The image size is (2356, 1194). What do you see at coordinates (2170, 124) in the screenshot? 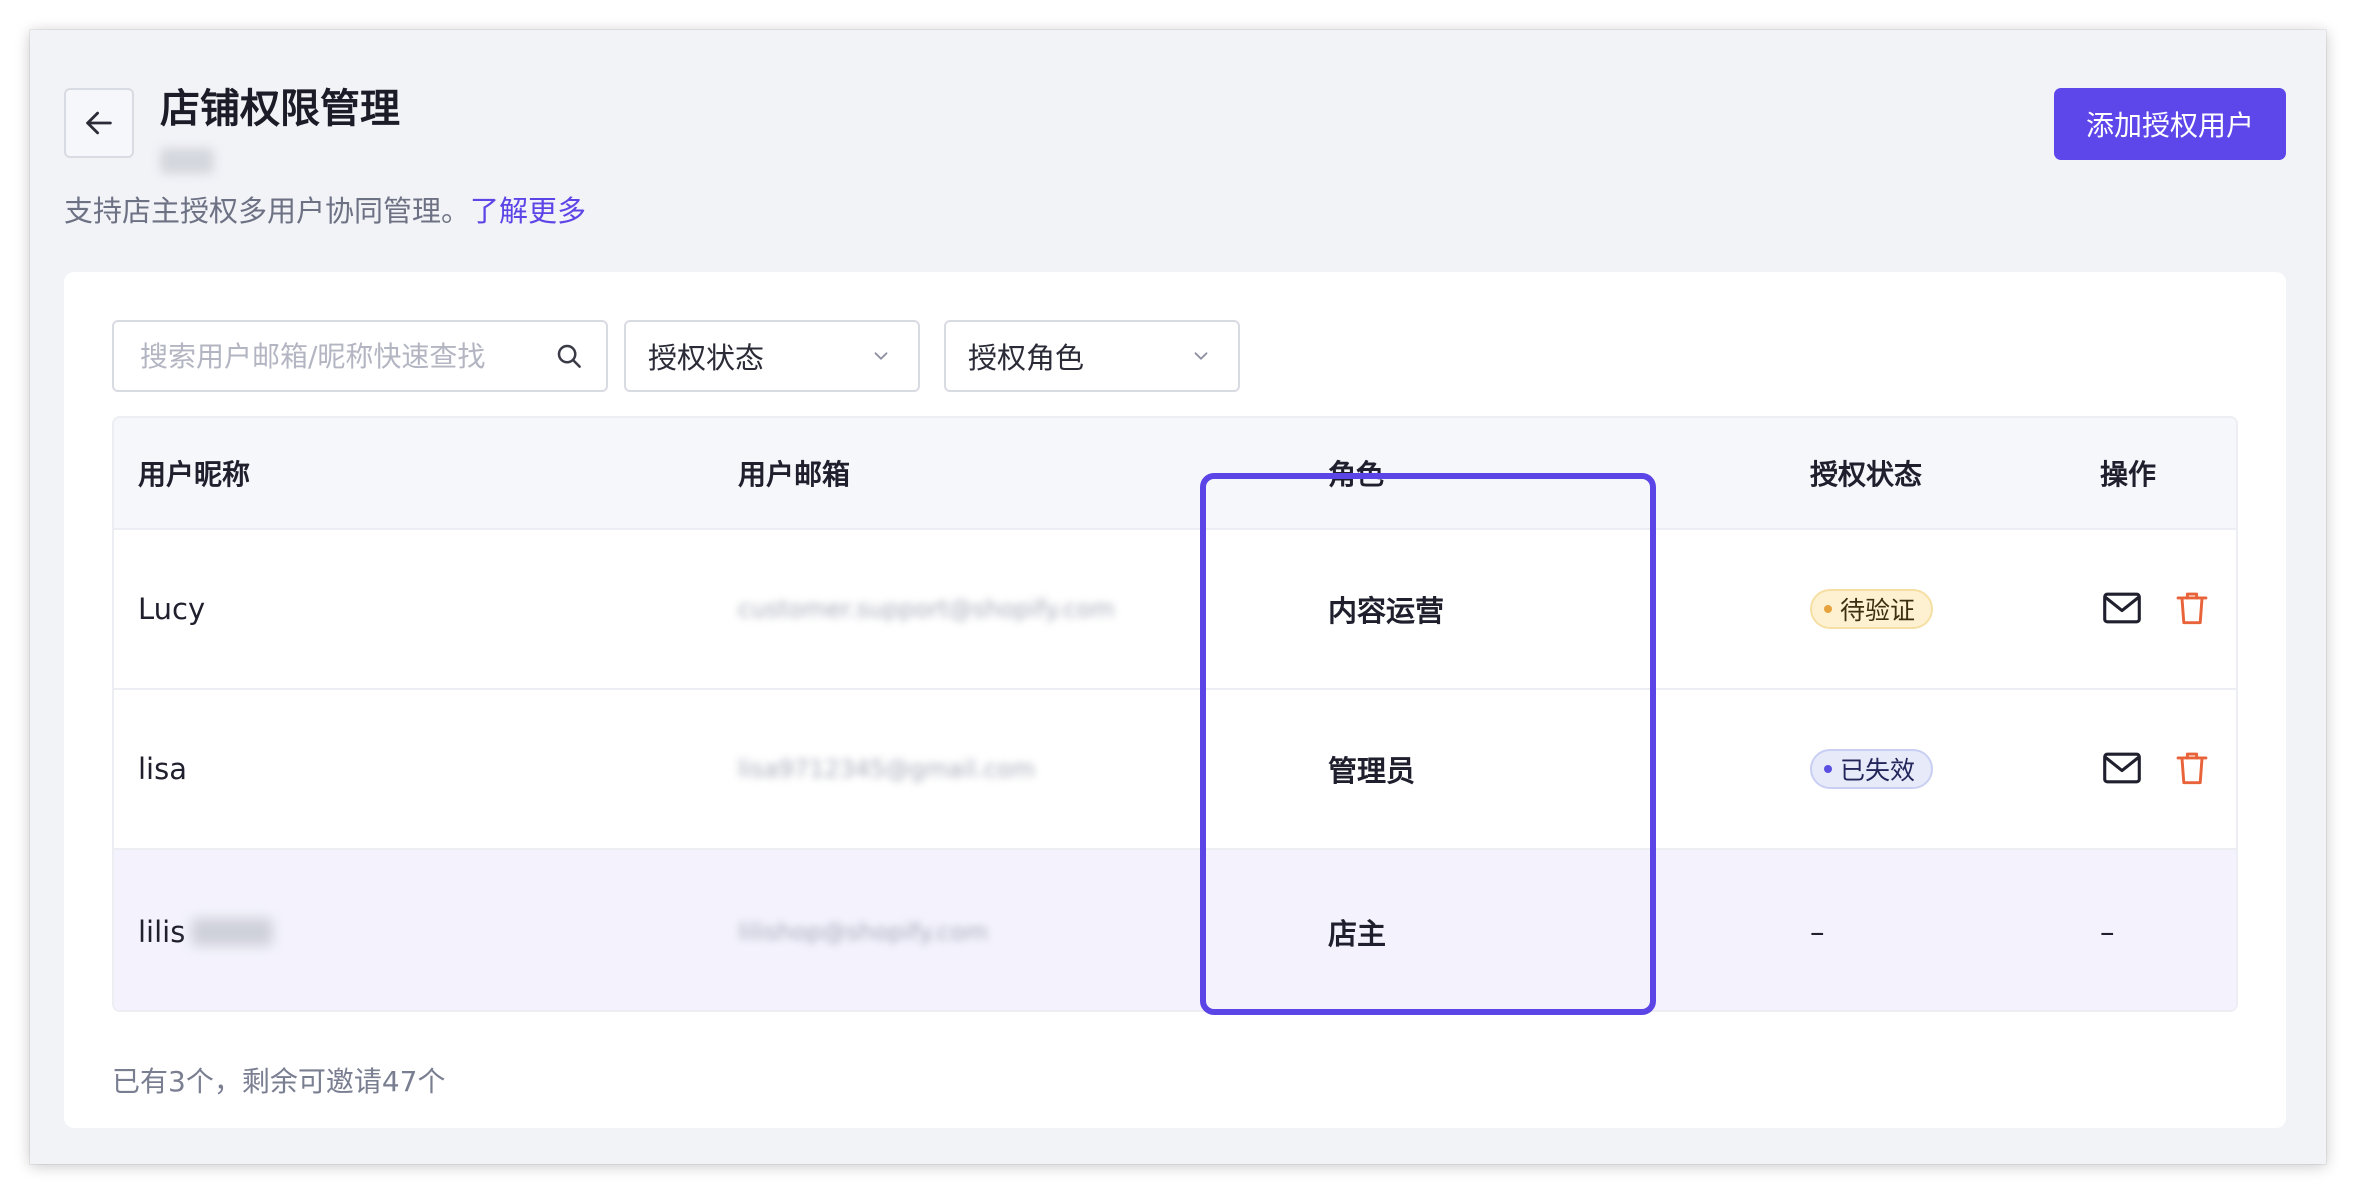
I see `add-authorized-user-button: 添加授权用户` at bounding box center [2170, 124].